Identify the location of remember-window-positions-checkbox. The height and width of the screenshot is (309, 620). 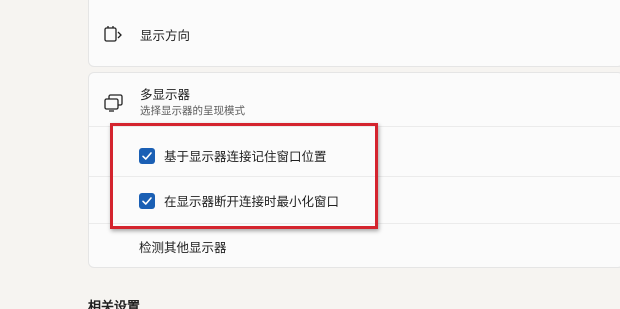
(147, 155).